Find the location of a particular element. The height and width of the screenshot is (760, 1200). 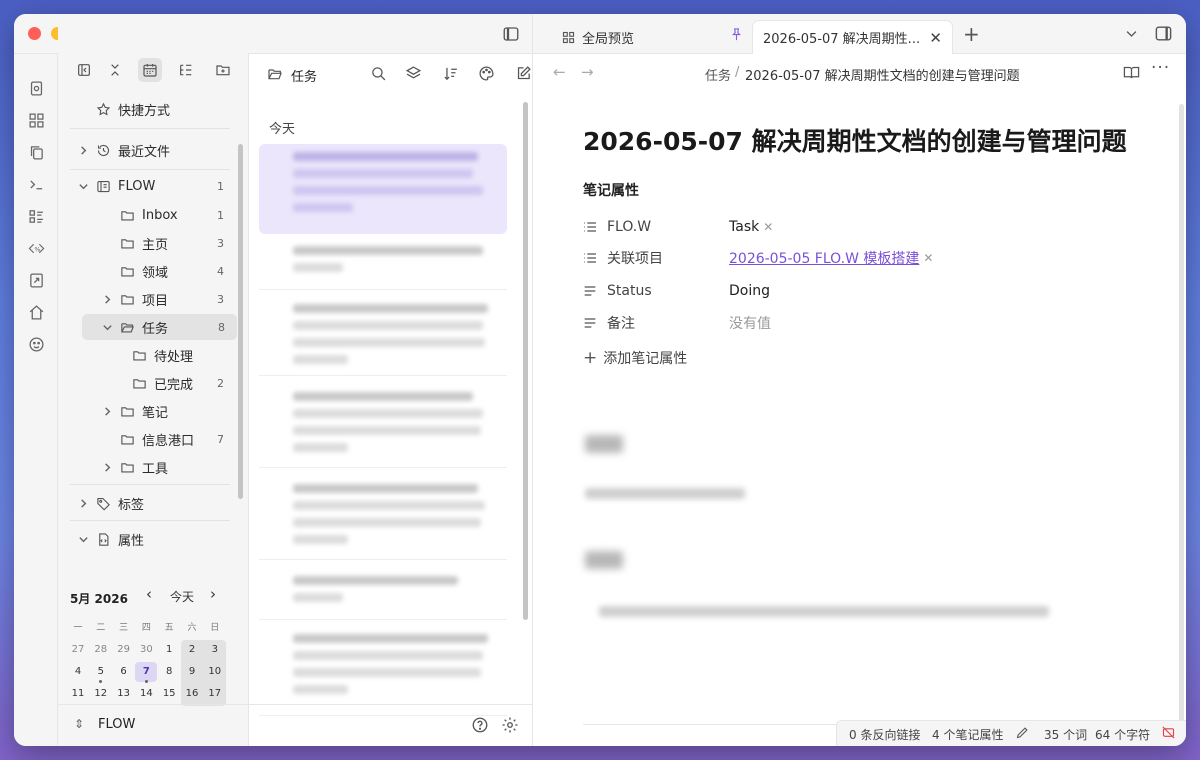

calendar-day: 14 is located at coordinates (146, 694).